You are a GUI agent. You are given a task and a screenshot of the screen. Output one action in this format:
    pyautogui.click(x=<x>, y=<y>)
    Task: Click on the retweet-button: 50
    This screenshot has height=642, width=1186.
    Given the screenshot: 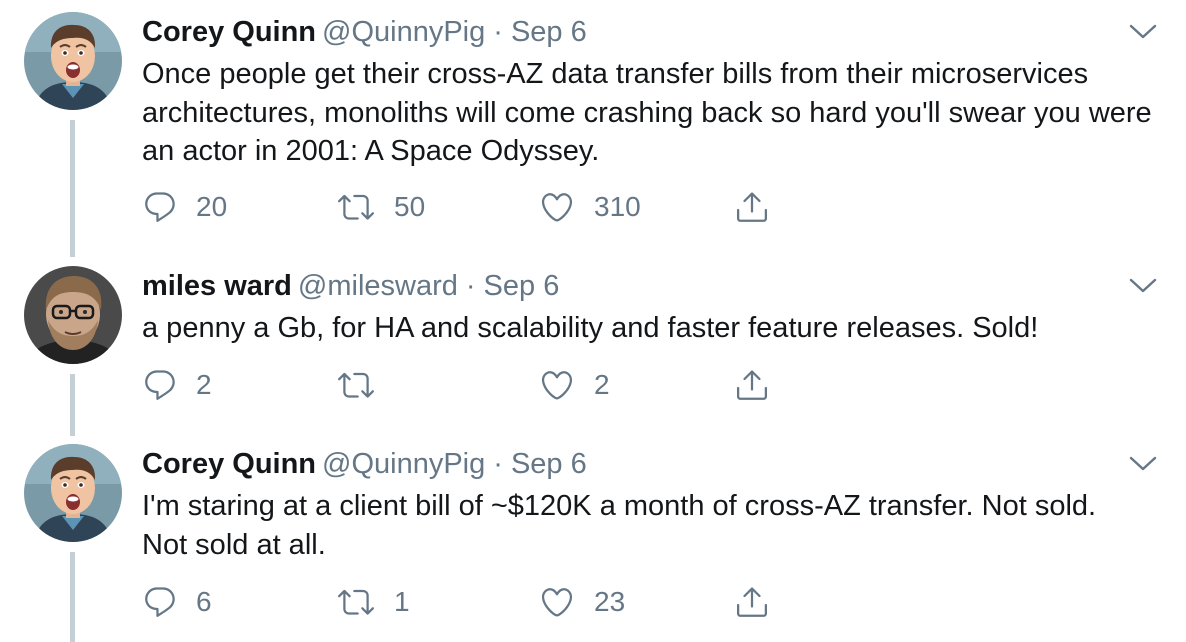 What is the action you would take?
    pyautogui.click(x=380, y=207)
    